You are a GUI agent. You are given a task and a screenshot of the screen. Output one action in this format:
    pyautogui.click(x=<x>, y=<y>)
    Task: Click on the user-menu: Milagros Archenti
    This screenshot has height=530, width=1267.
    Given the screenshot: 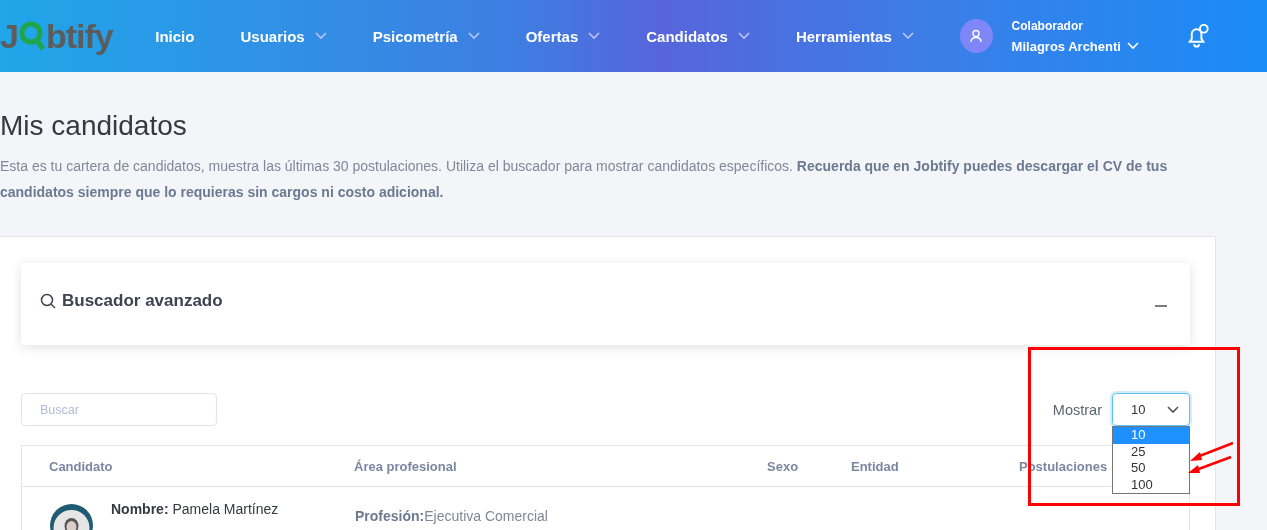 What is the action you would take?
    pyautogui.click(x=1075, y=46)
    